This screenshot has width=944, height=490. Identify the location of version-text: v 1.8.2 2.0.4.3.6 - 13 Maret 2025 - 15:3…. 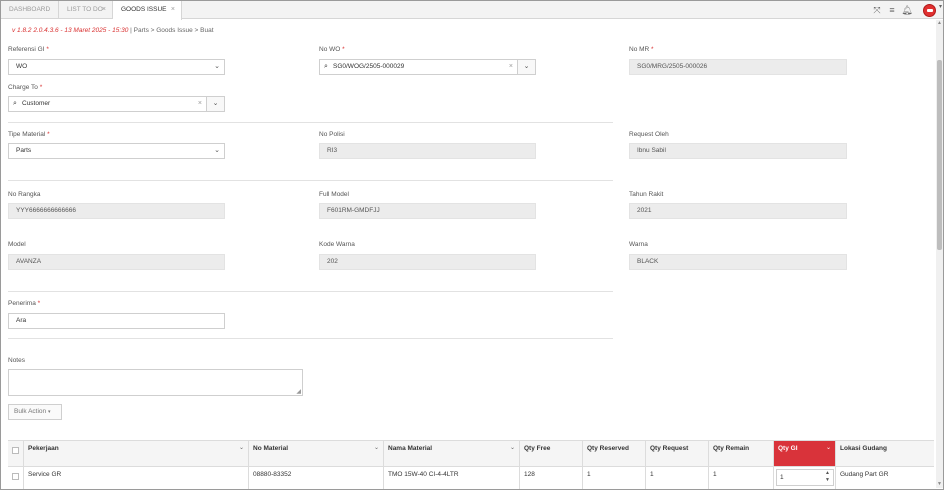
(70, 30).